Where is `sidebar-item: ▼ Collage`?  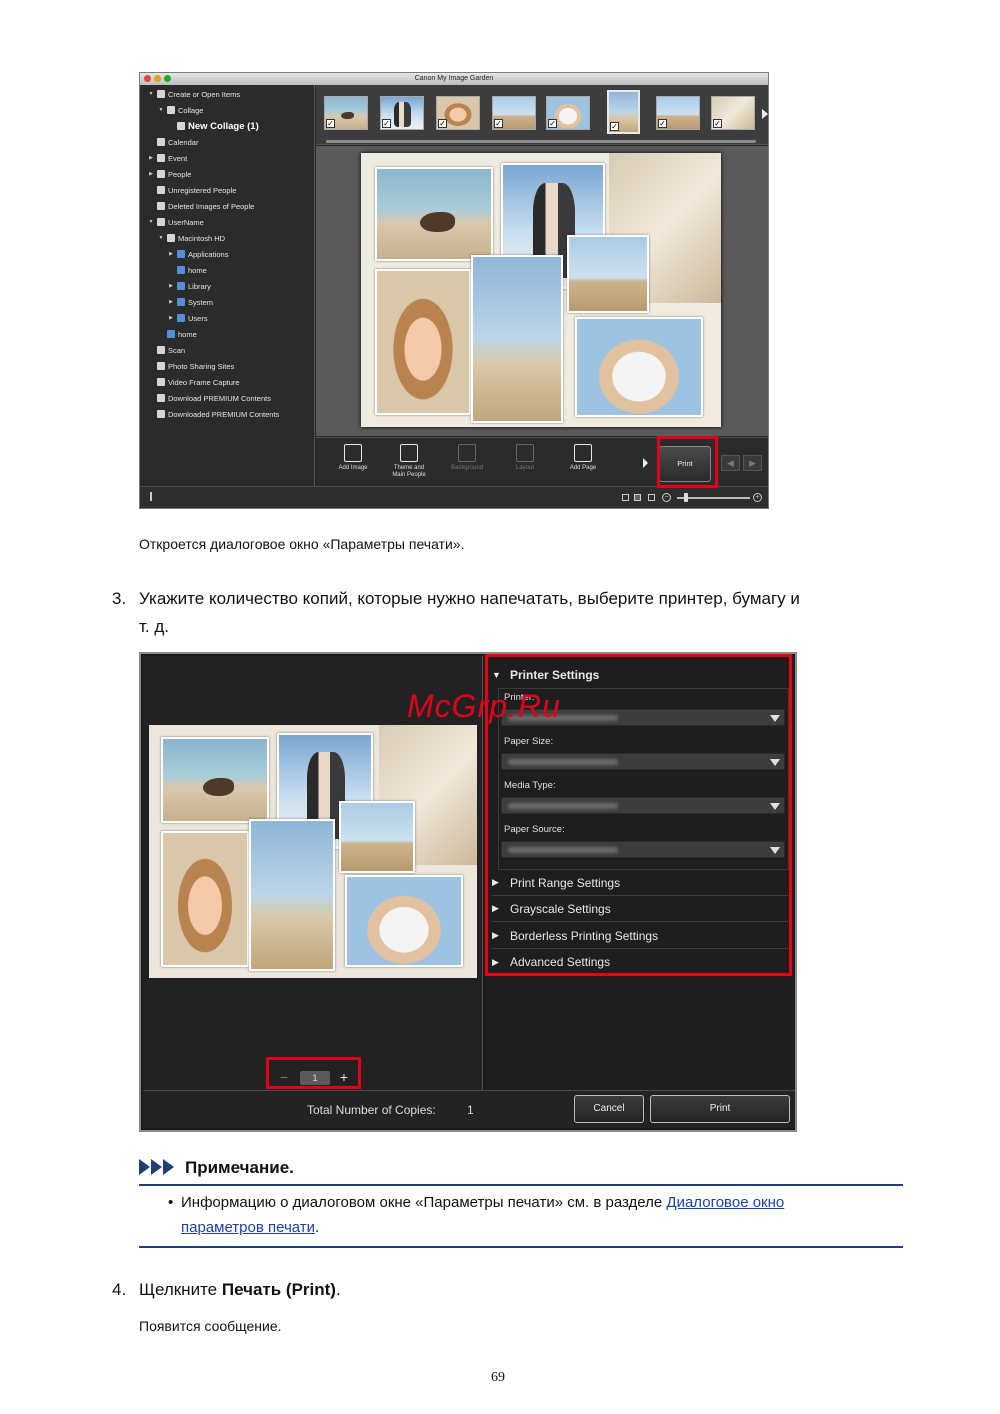 sidebar-item: ▼ Collage is located at coordinates (181, 110).